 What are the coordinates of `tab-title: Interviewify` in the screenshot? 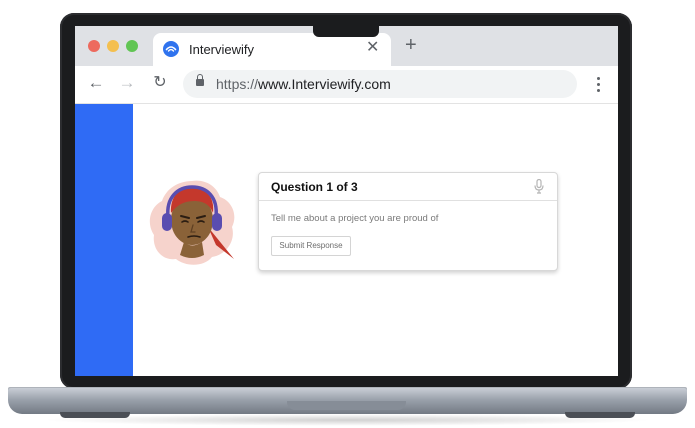 It's located at (222, 49).